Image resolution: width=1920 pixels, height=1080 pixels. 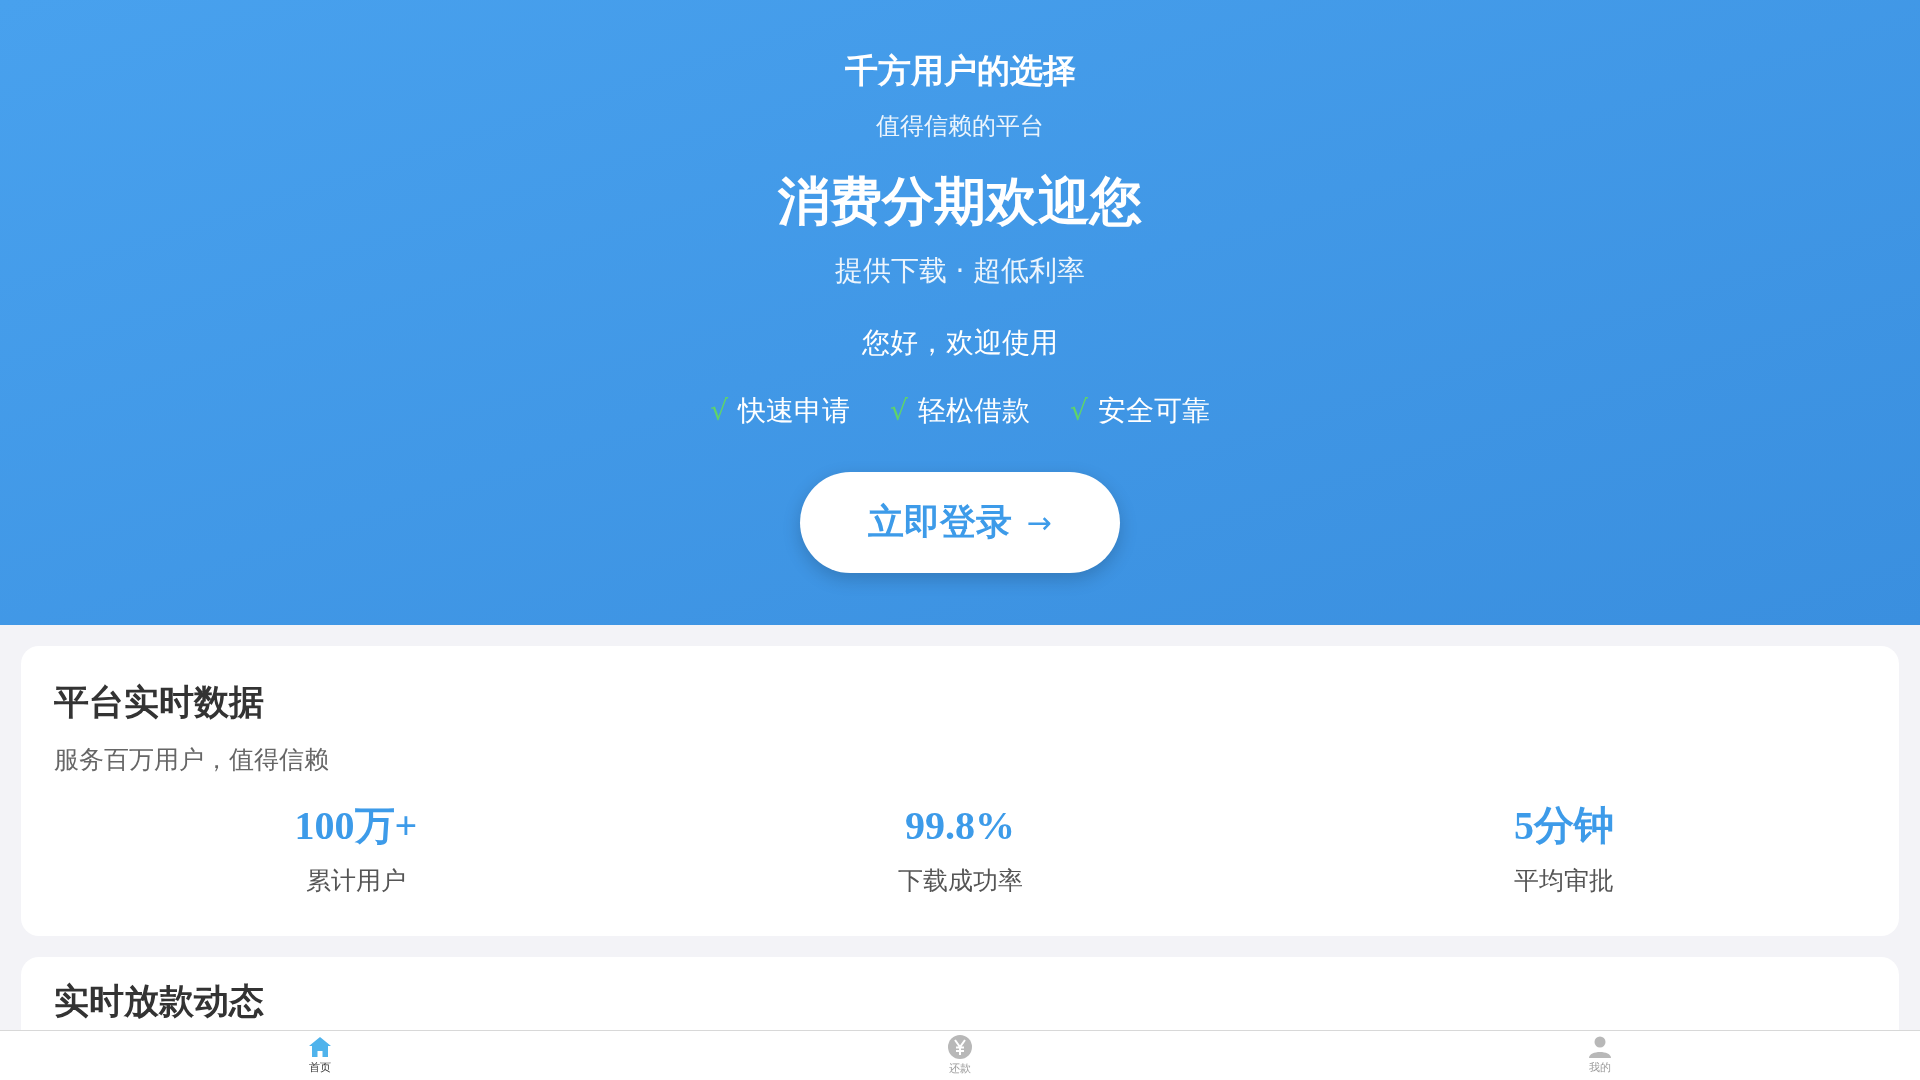 What do you see at coordinates (960, 201) in the screenshot?
I see `headline: 消费分期欢迎您` at bounding box center [960, 201].